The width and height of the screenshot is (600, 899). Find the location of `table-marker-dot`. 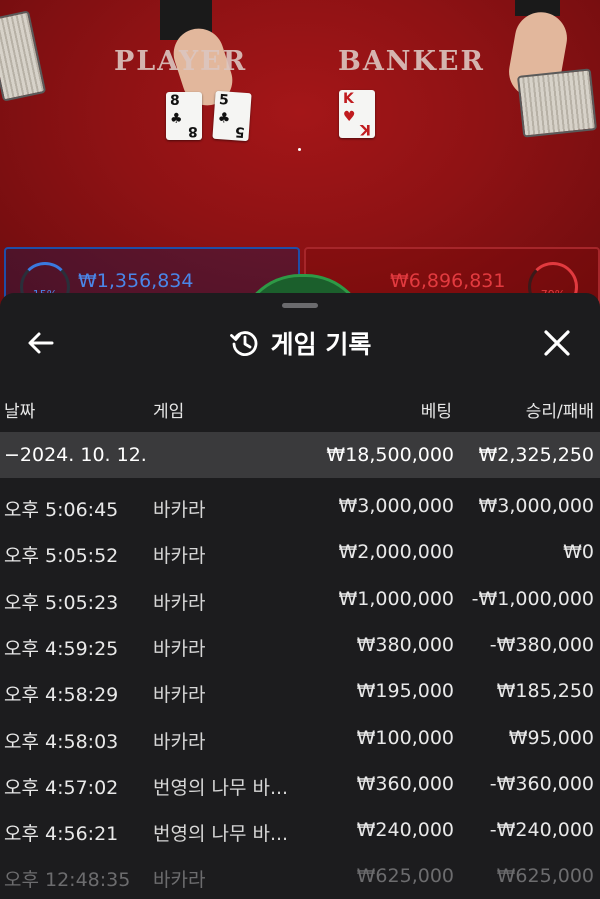

table-marker-dot is located at coordinates (299, 149).